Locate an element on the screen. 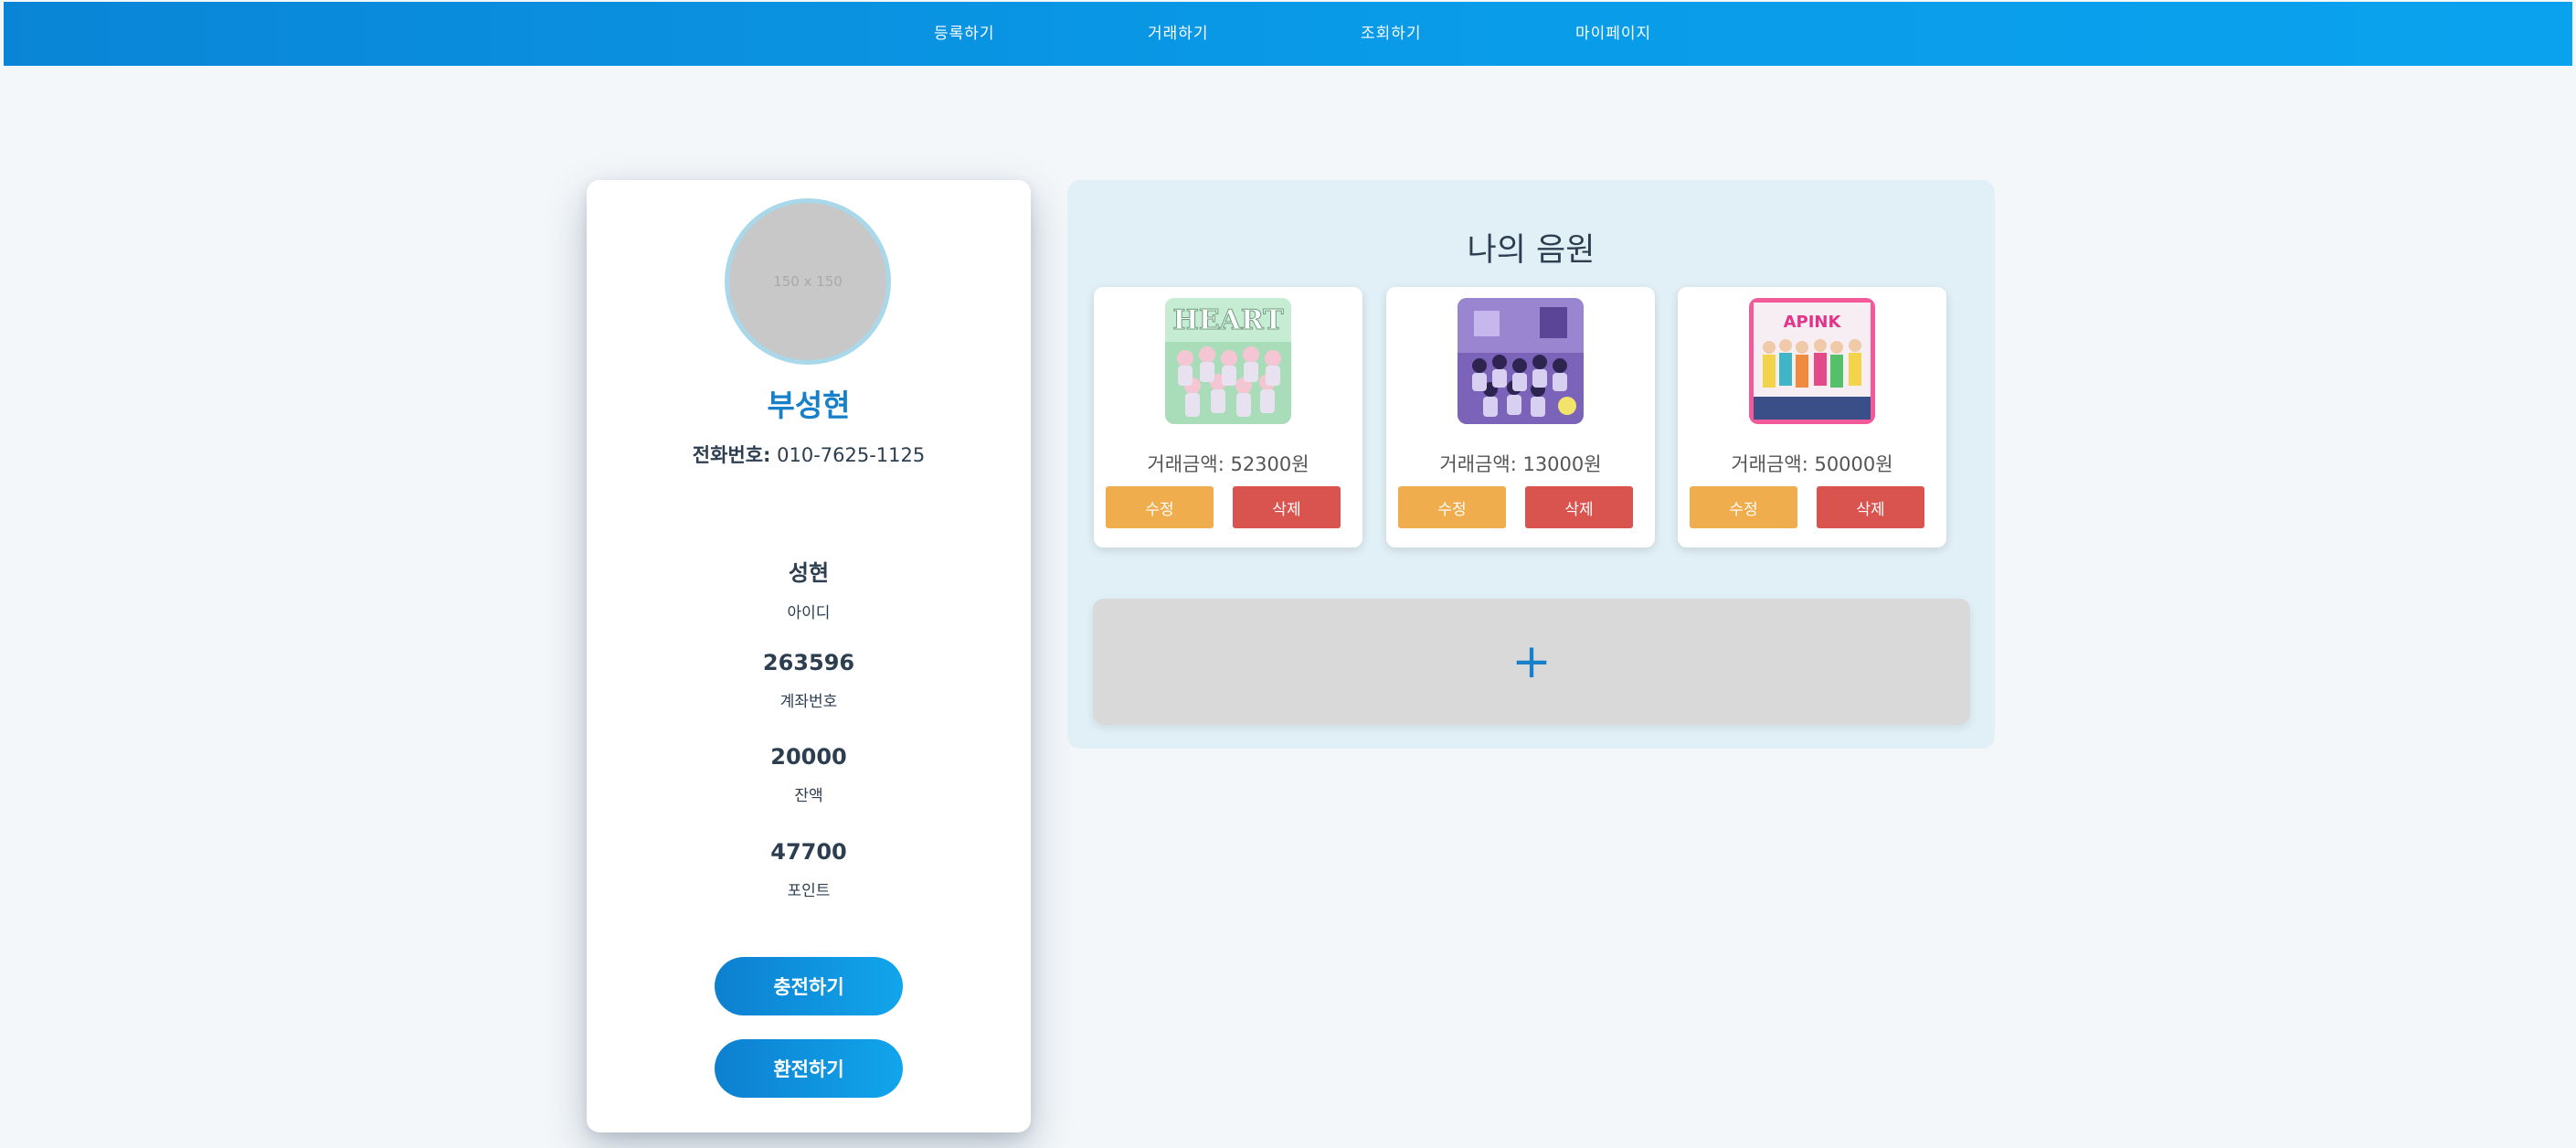 The height and width of the screenshot is (1148, 2576). phone-value: 010-7625-1125 is located at coordinates (851, 455).